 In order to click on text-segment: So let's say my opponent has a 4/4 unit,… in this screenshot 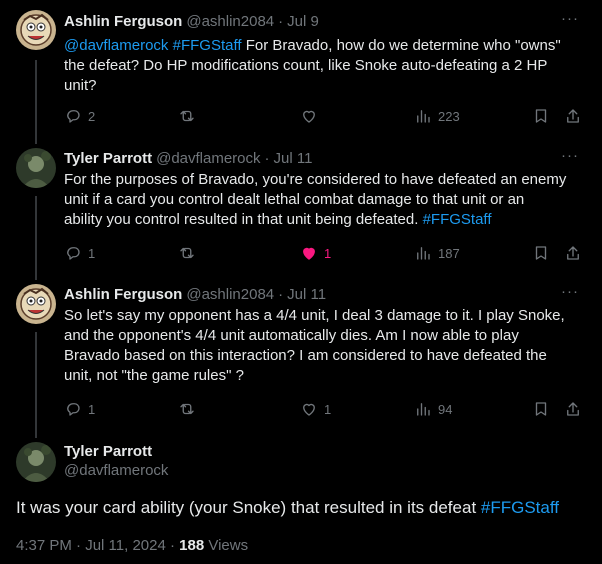, I will do `click(314, 315)`.